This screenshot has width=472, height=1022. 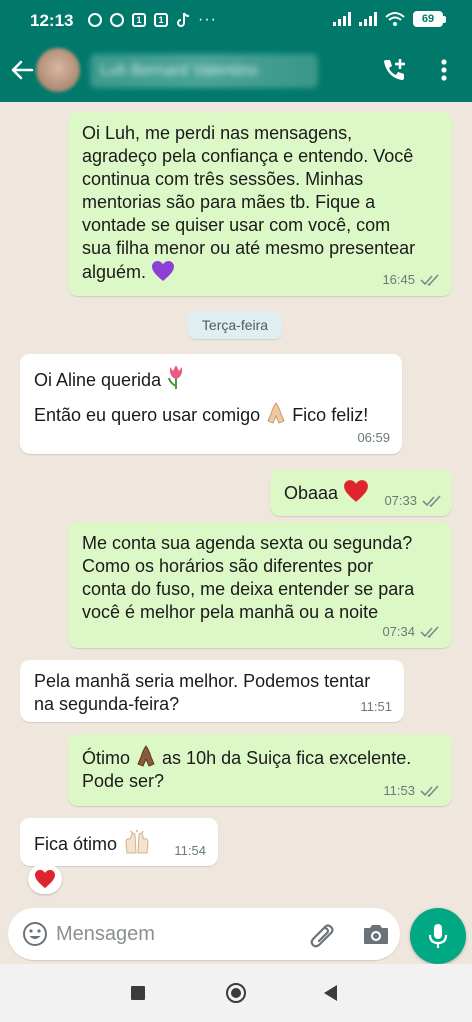 I want to click on status-time: 12:13, so click(x=52, y=20).